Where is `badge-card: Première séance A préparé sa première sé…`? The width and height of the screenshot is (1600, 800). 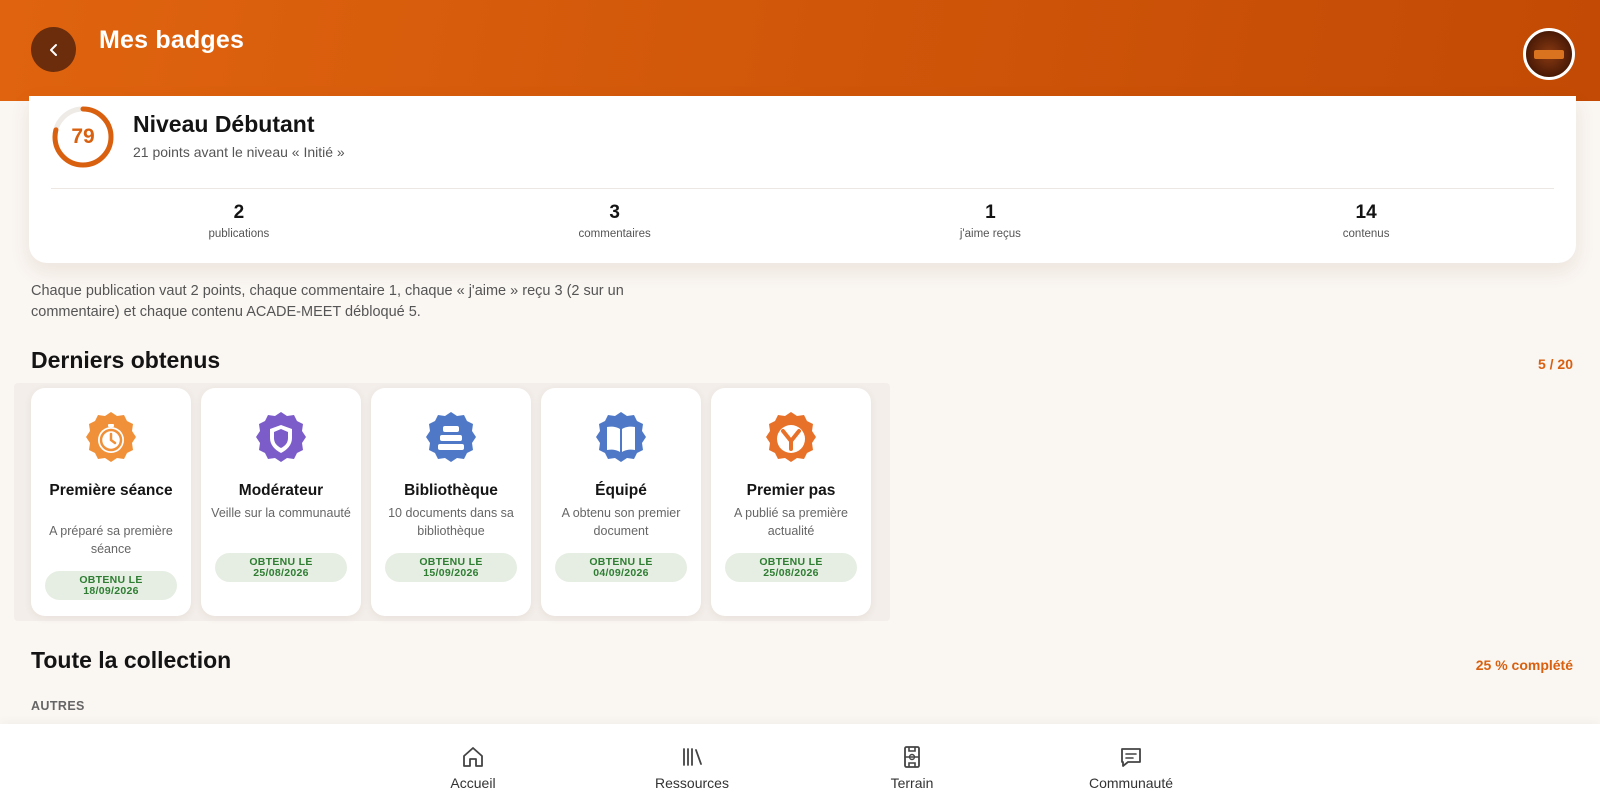 badge-card: Première séance A préparé sa première sé… is located at coordinates (111, 502).